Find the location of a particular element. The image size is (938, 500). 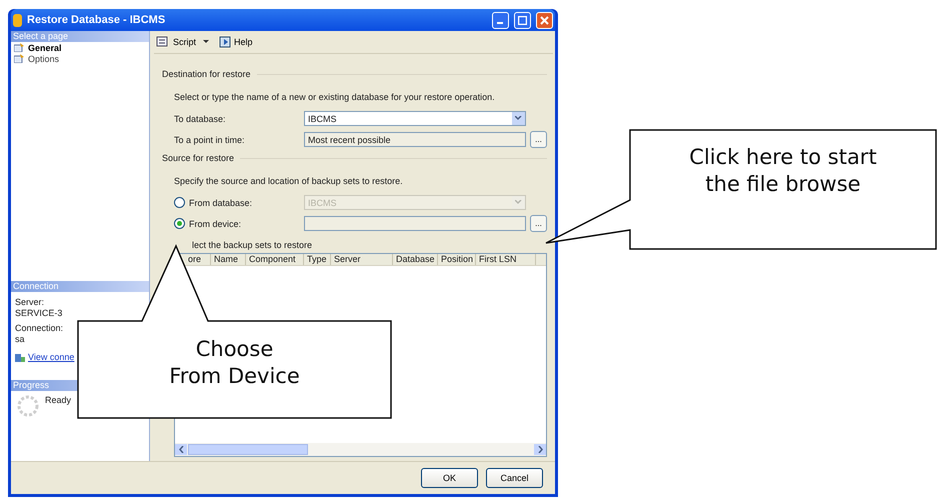

column-header: Position is located at coordinates (457, 259).